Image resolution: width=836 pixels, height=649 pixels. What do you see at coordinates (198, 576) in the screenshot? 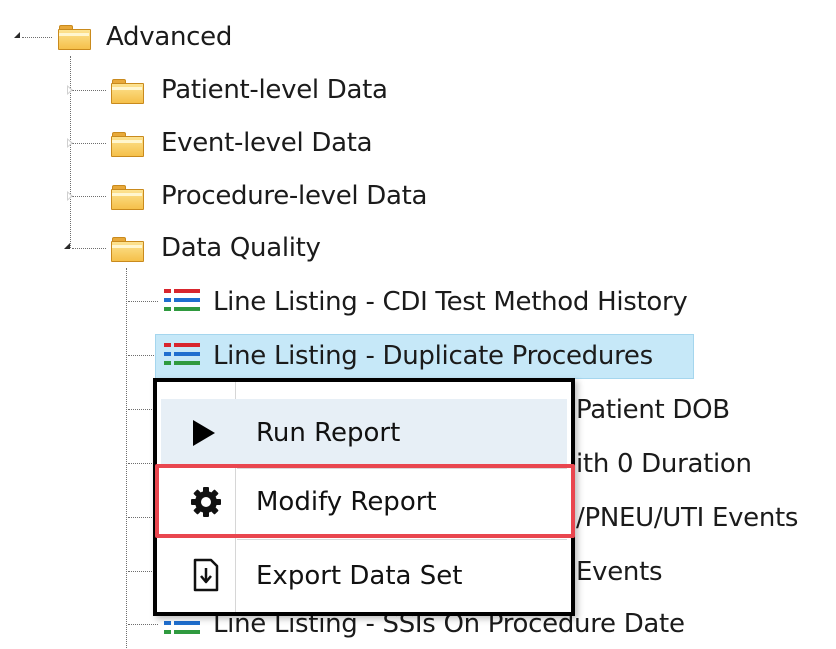
I see `export-icon` at bounding box center [198, 576].